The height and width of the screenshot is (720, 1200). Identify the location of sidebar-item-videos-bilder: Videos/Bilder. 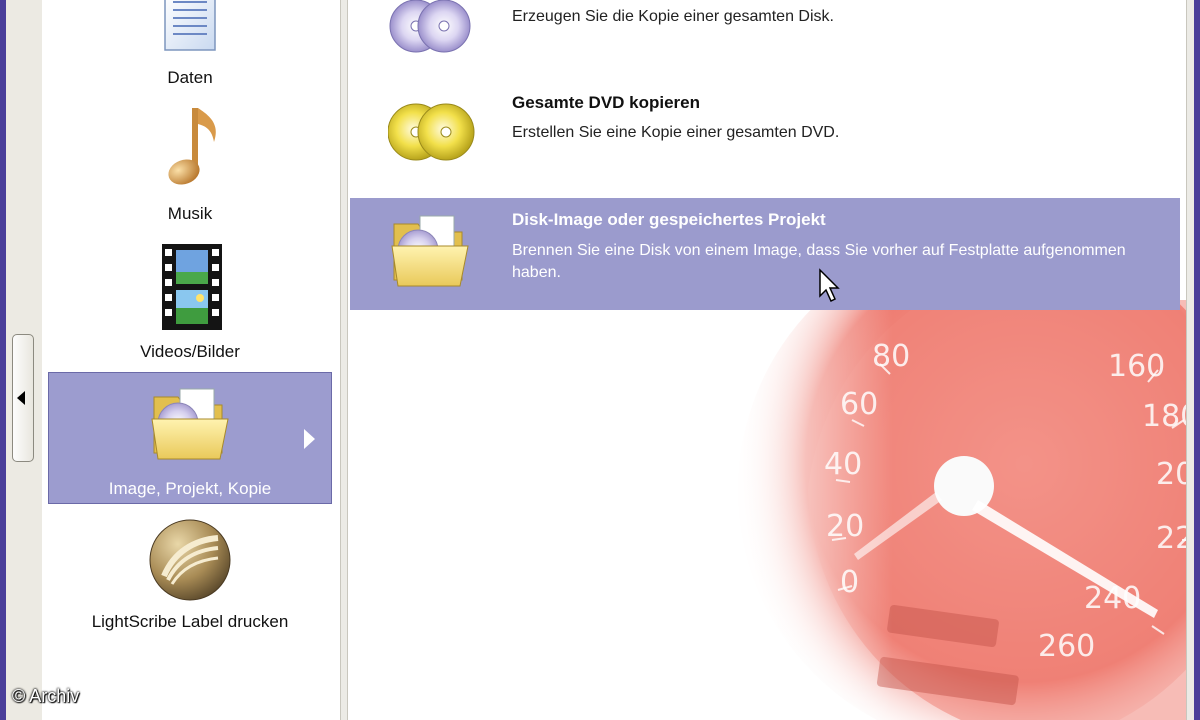
(190, 303).